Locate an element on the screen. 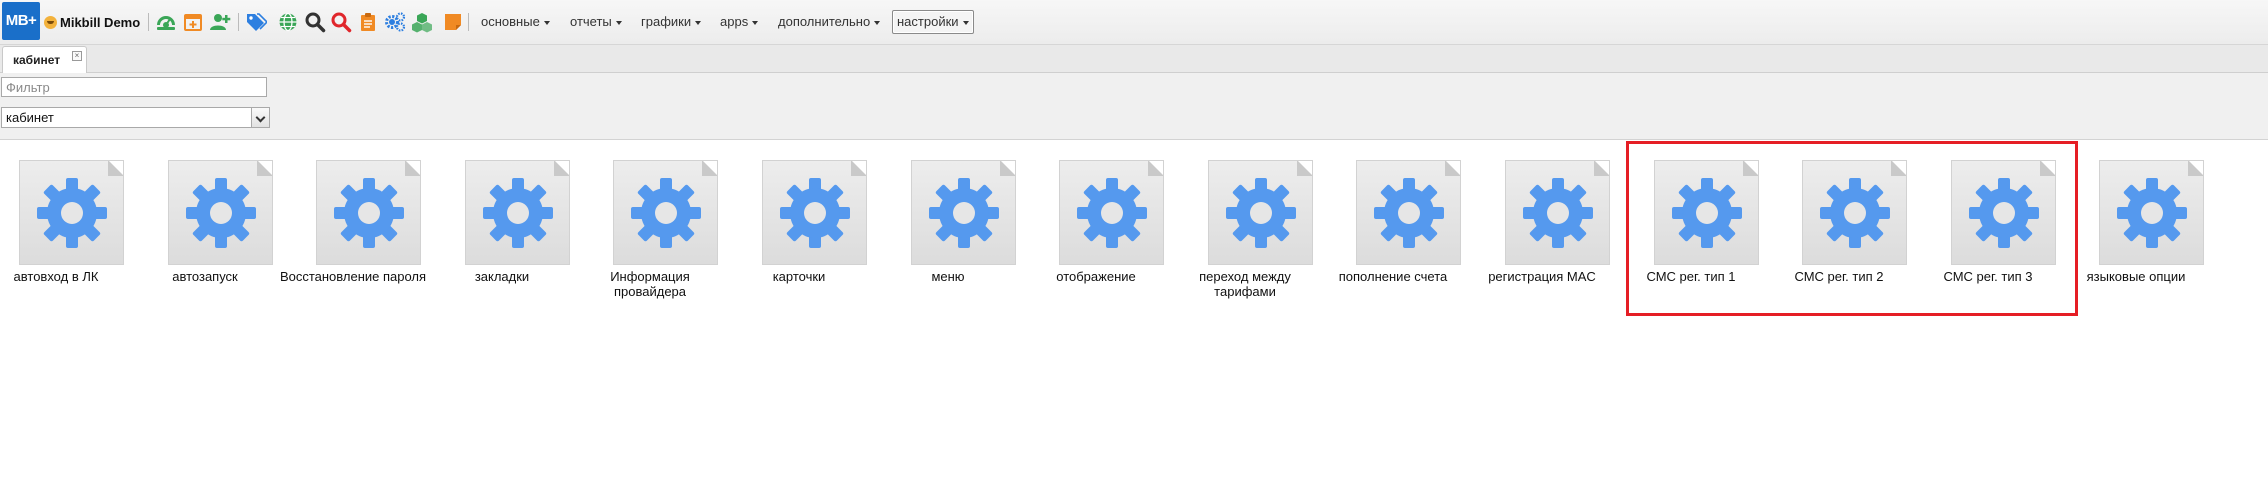 The height and width of the screenshot is (478, 2268). globe-icon is located at coordinates (288, 22).